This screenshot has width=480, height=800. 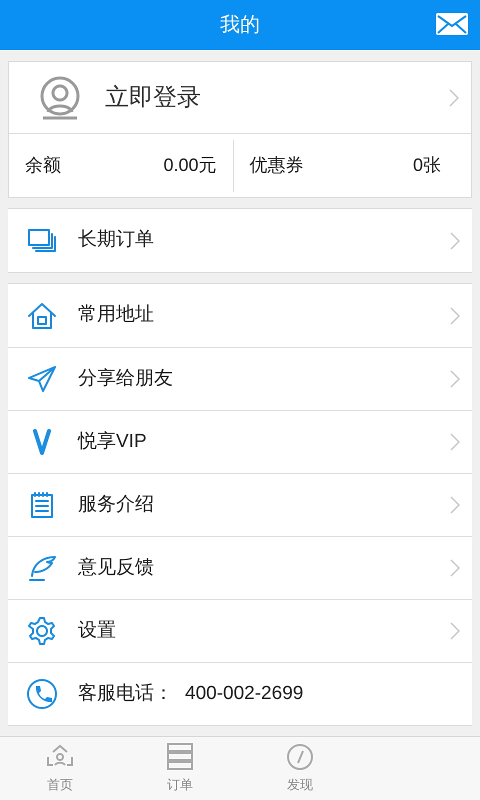 I want to click on hotline-row: 客服电话： 400-002-2699, so click(x=240, y=693).